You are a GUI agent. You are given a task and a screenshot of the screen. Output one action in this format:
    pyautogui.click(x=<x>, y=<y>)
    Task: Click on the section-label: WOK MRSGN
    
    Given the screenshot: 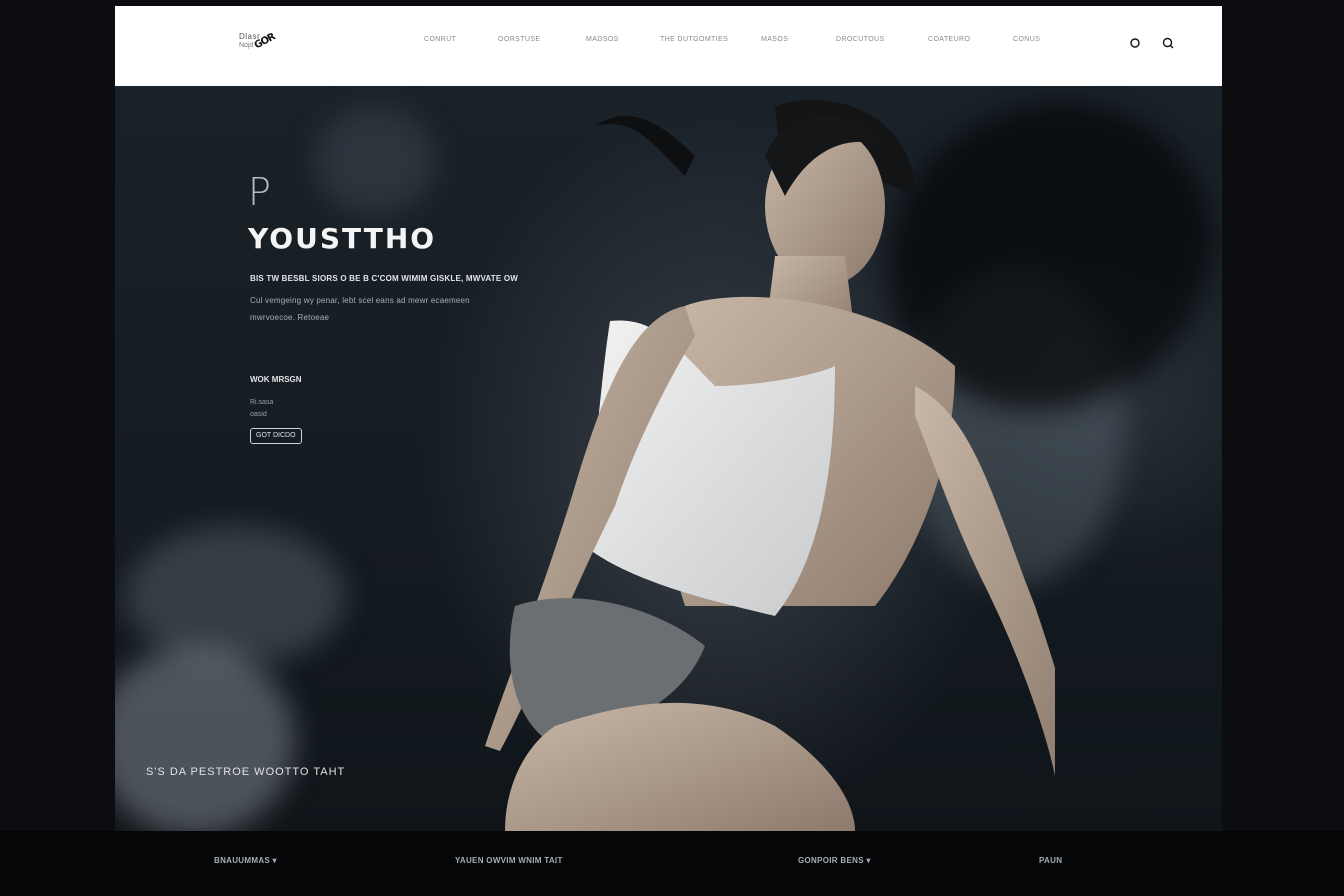 What is the action you would take?
    pyautogui.click(x=276, y=379)
    